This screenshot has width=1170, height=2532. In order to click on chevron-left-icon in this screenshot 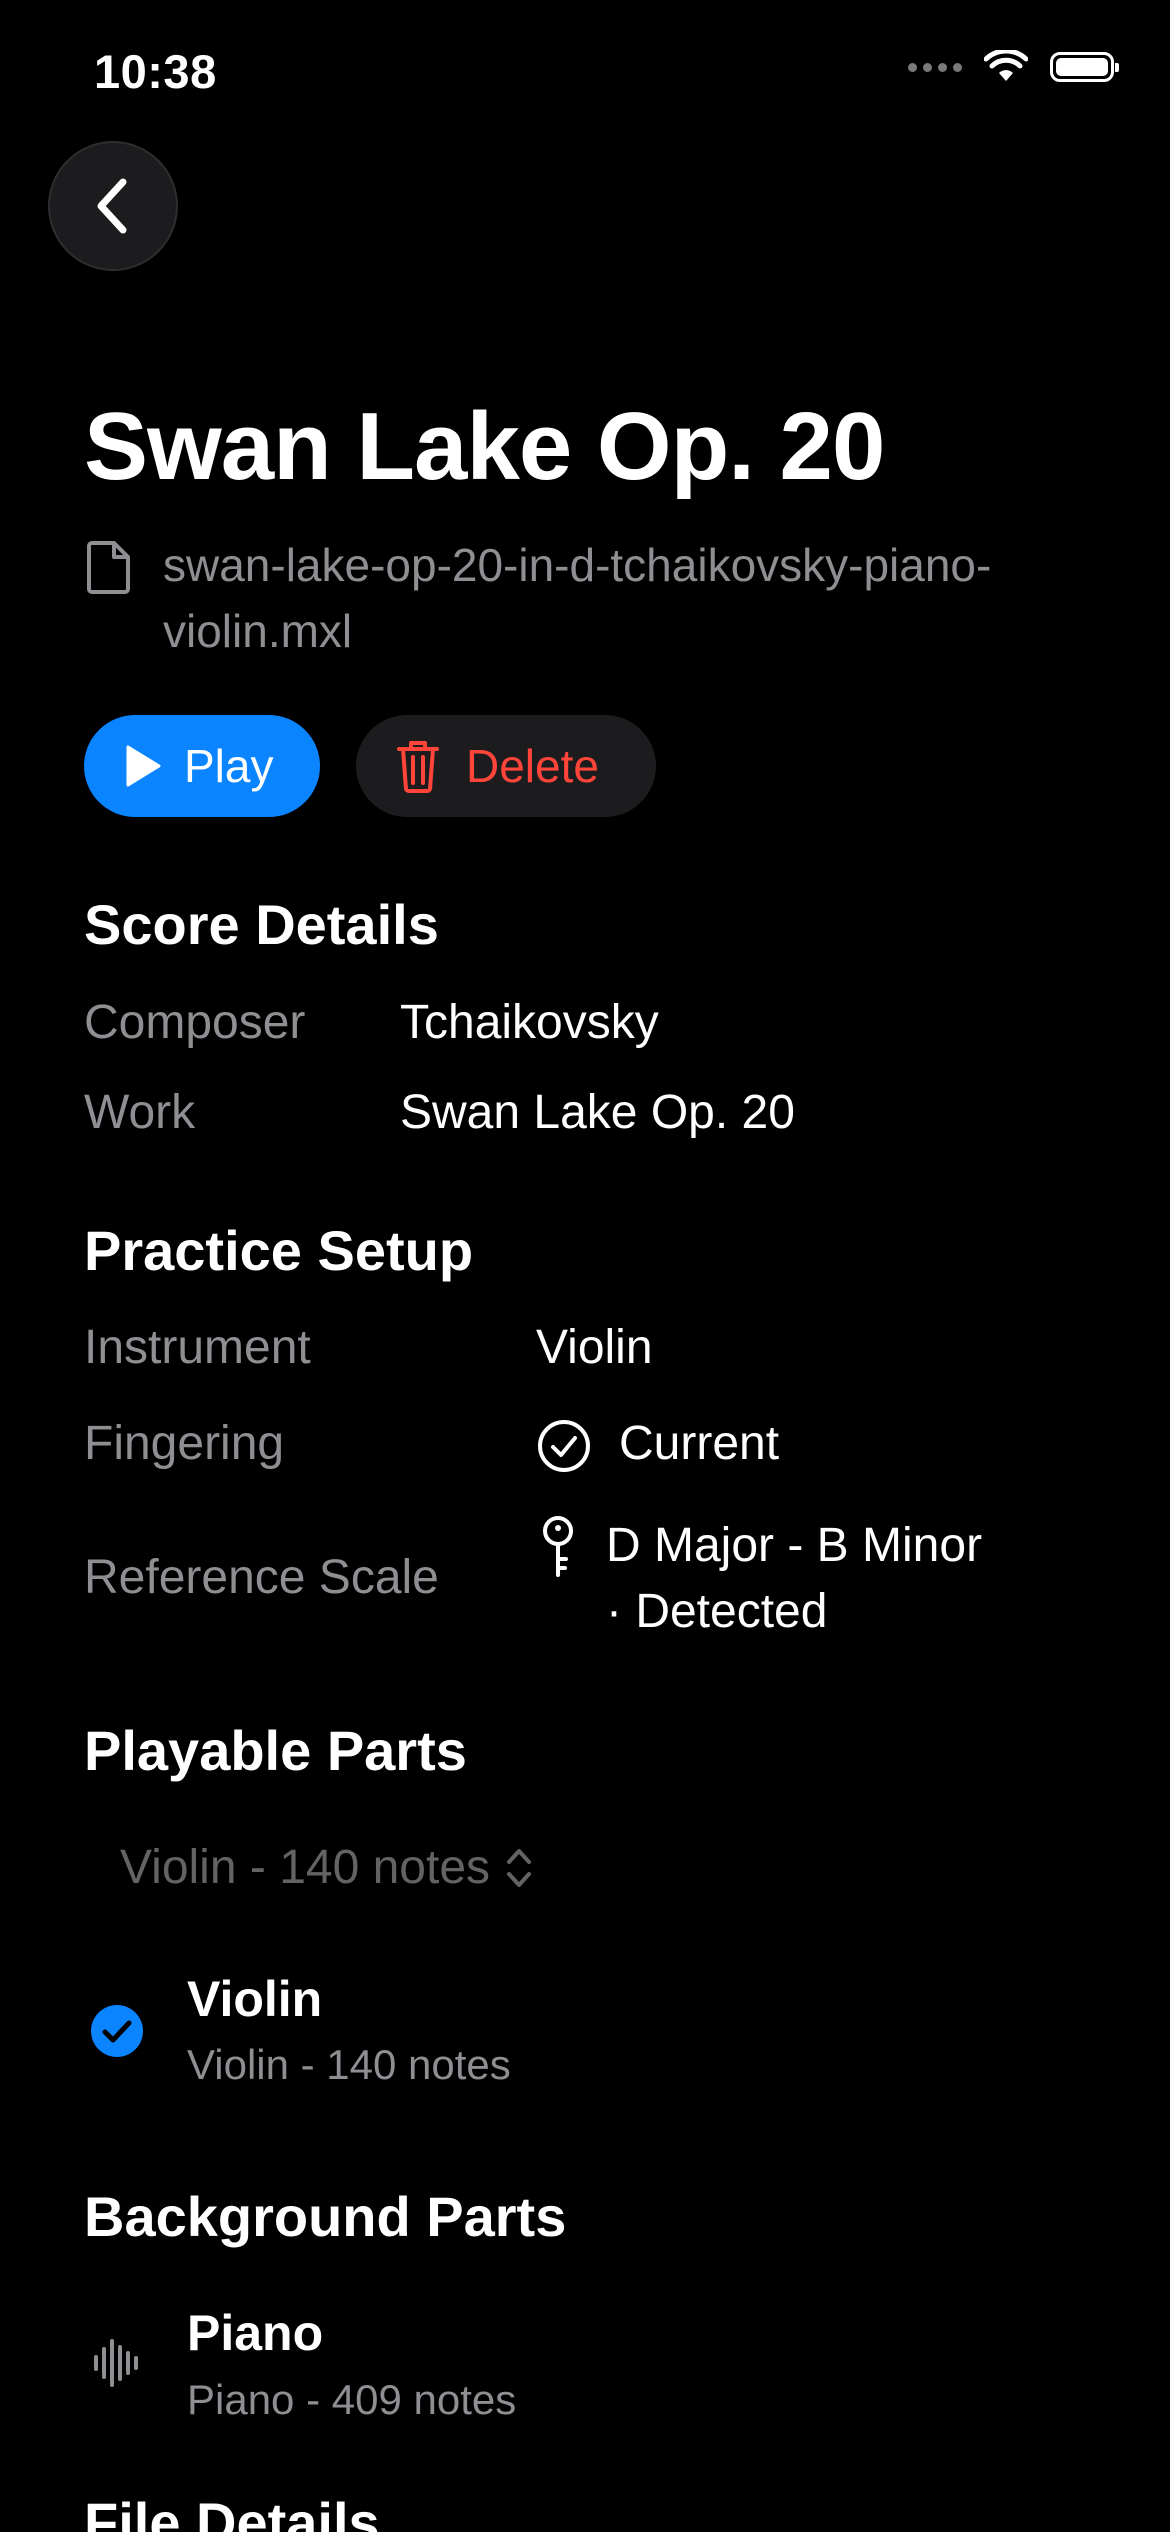, I will do `click(112, 206)`.